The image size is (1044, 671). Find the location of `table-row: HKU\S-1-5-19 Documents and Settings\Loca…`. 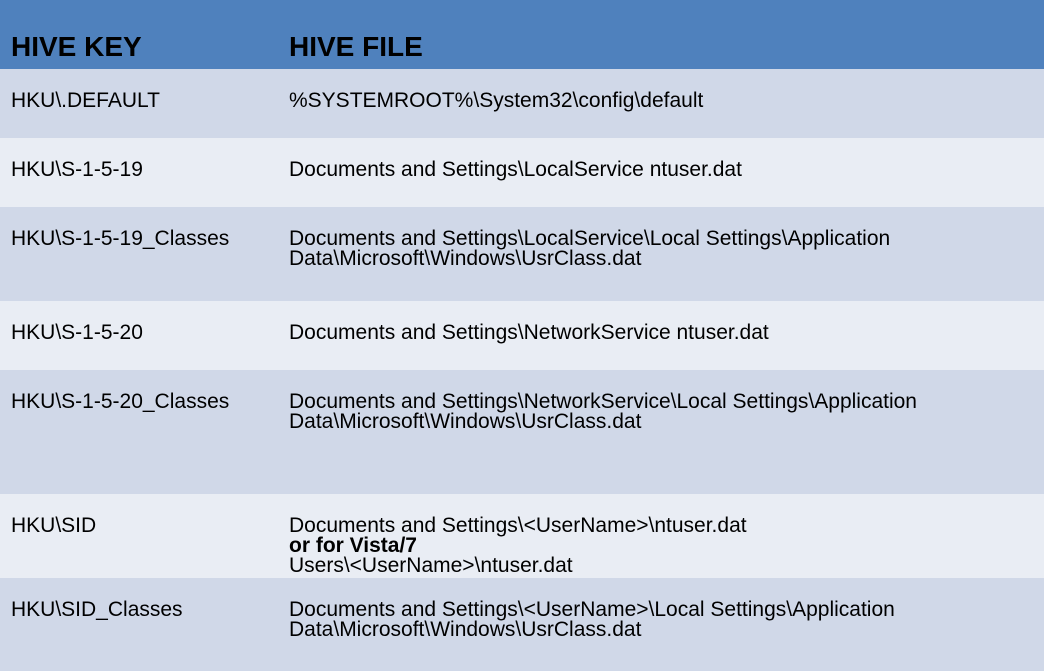

table-row: HKU\S-1-5-19 Documents and Settings\Loca… is located at coordinates (522, 172).